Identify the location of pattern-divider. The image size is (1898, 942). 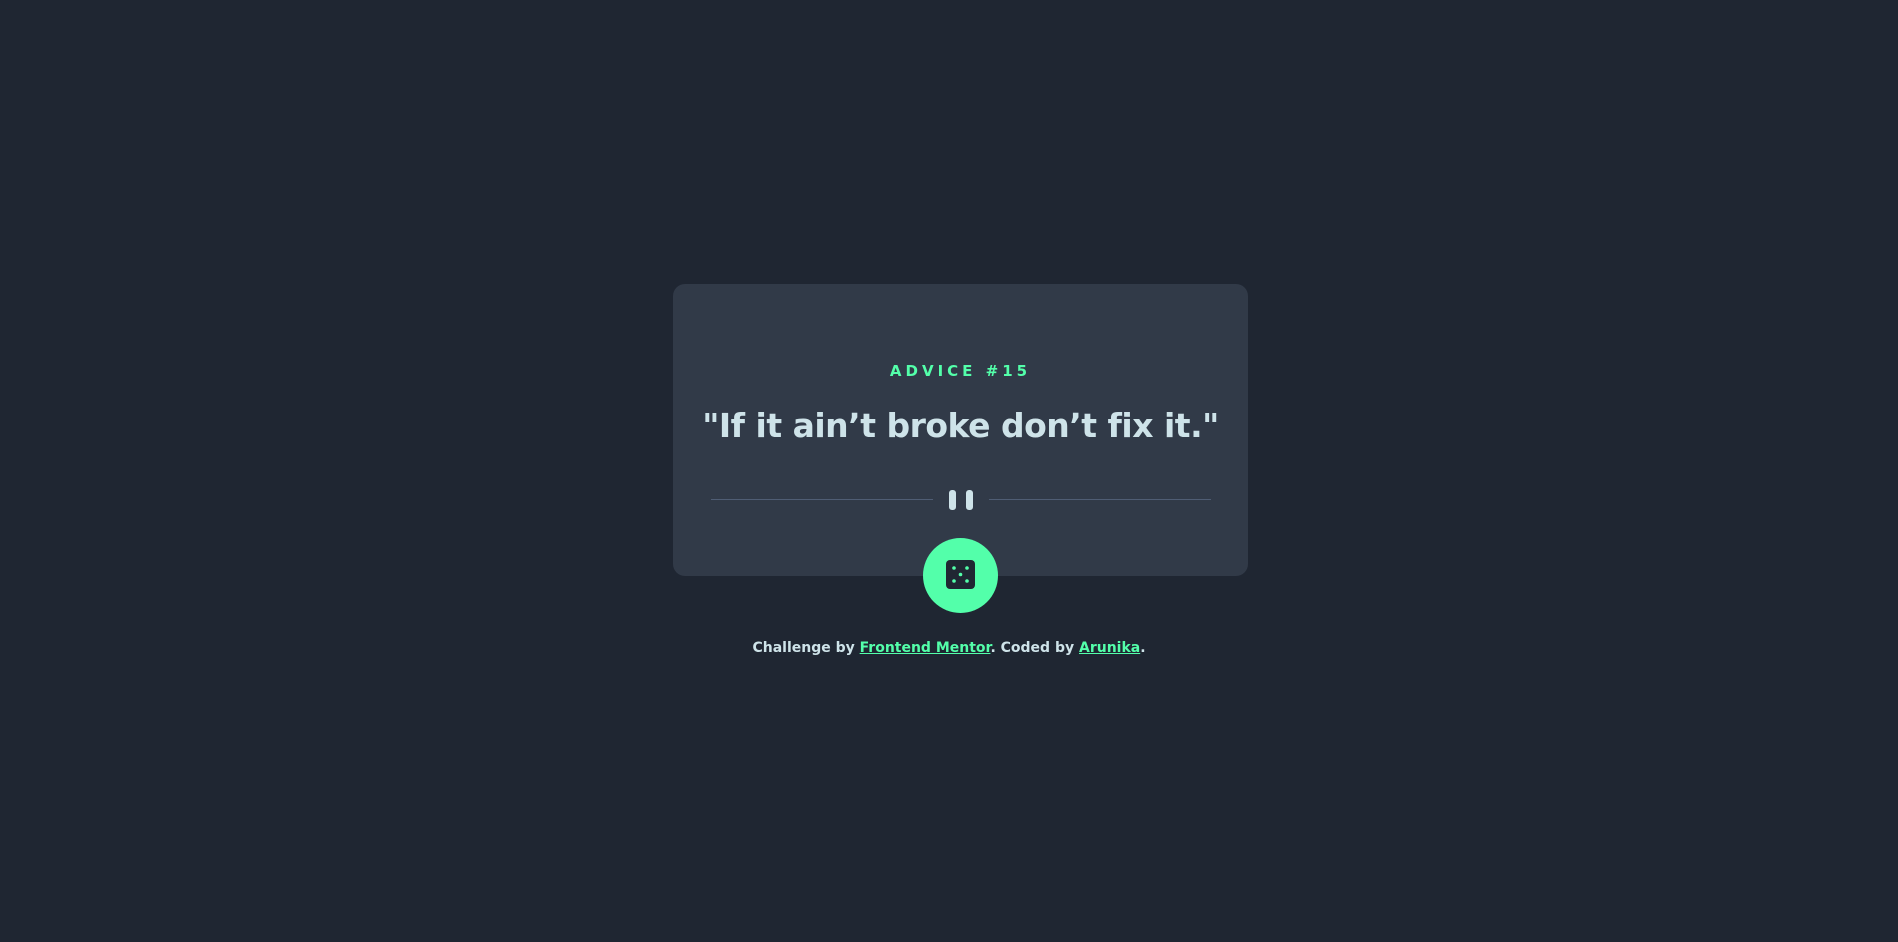
(961, 500).